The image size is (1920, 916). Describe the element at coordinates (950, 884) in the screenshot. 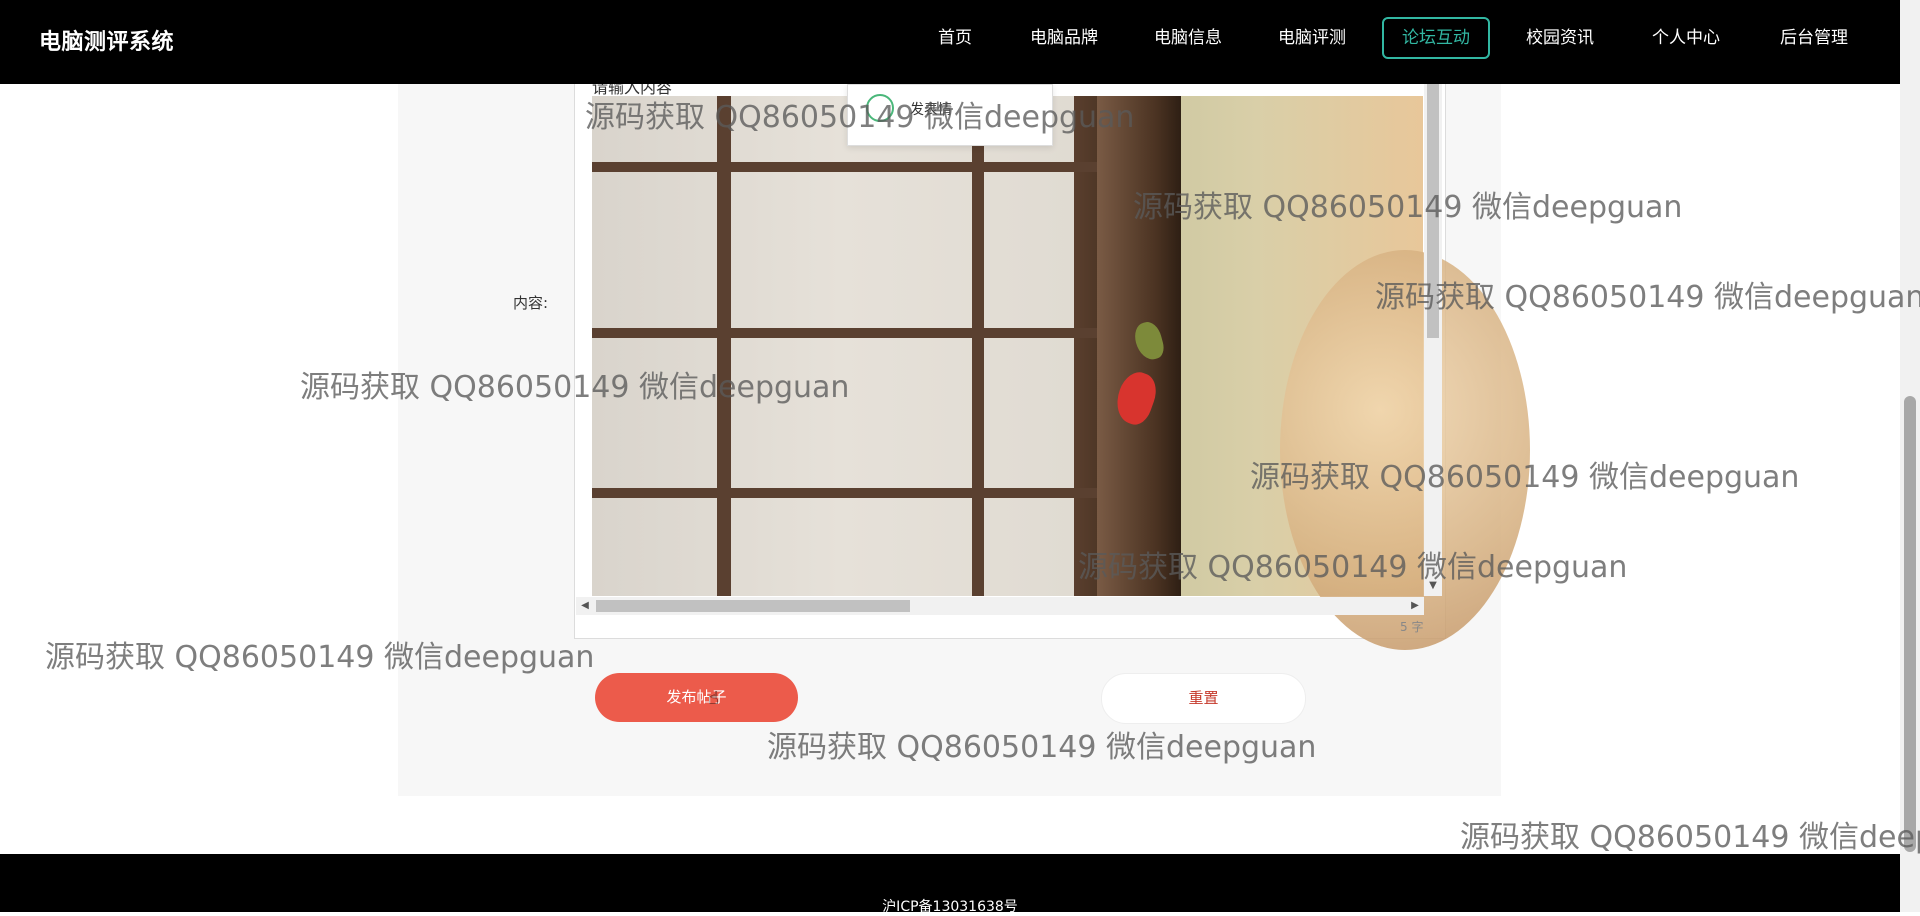

I see `footer: 沪ICP备13031638号` at that location.